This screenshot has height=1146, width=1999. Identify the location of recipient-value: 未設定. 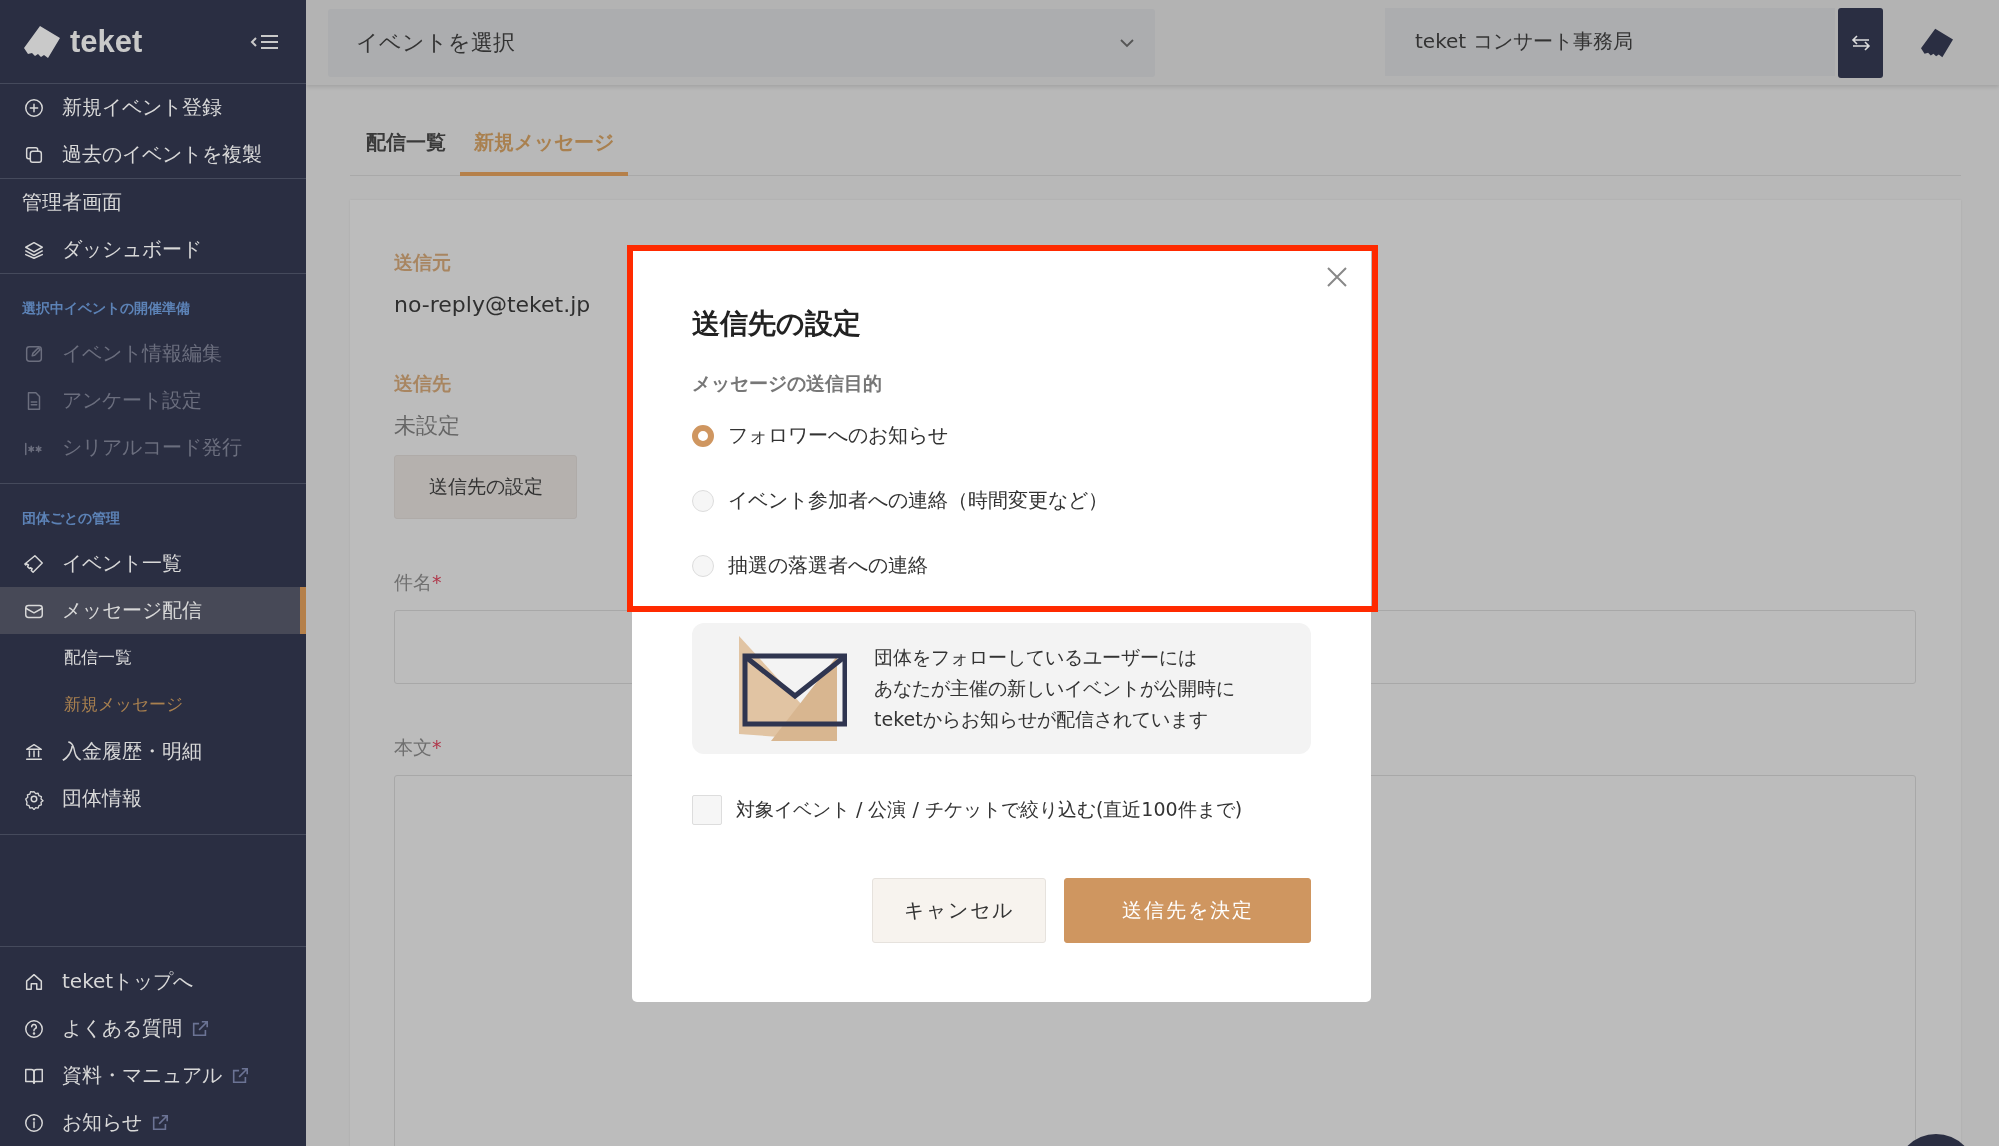
(427, 426).